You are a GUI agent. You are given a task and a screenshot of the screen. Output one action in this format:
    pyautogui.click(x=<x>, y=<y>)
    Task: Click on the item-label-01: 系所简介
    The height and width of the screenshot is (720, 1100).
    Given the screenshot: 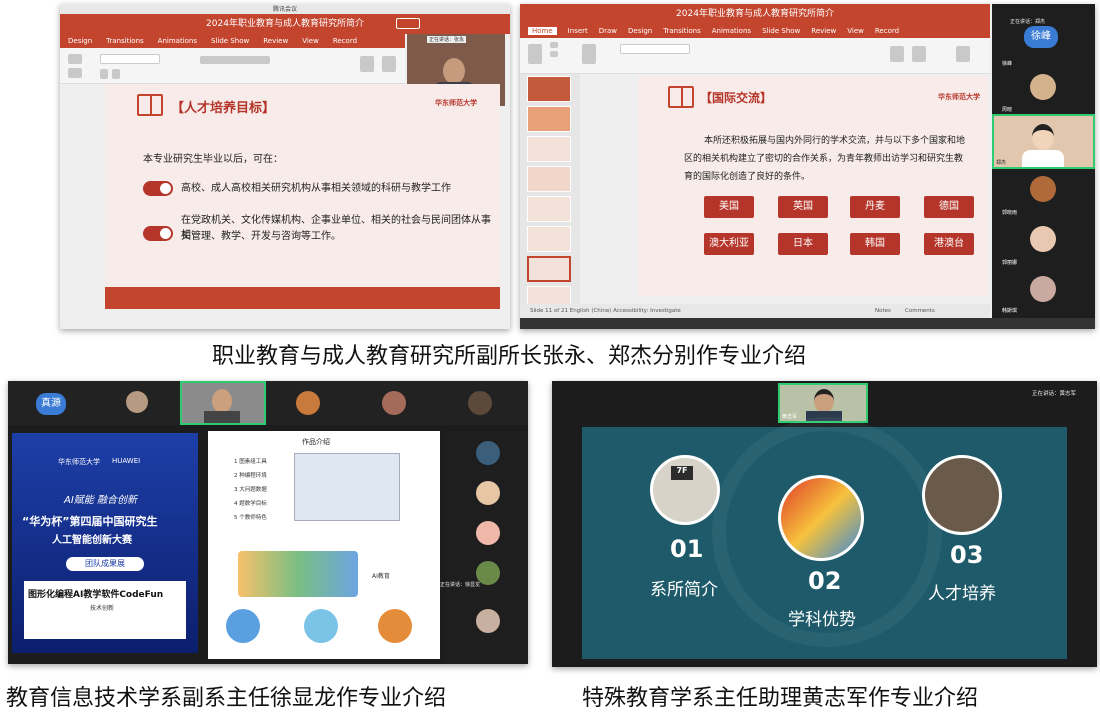 What is the action you would take?
    pyautogui.click(x=684, y=590)
    